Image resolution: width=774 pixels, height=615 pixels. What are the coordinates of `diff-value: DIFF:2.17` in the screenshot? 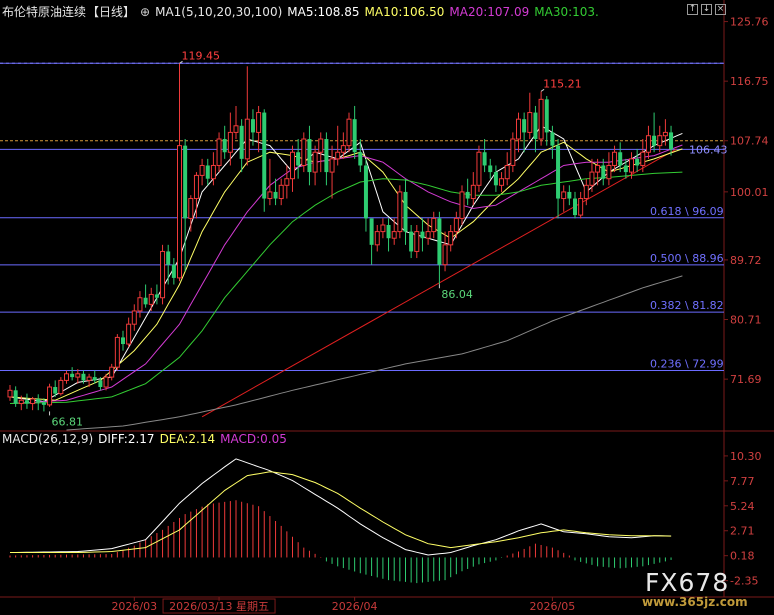 It's located at (126, 439).